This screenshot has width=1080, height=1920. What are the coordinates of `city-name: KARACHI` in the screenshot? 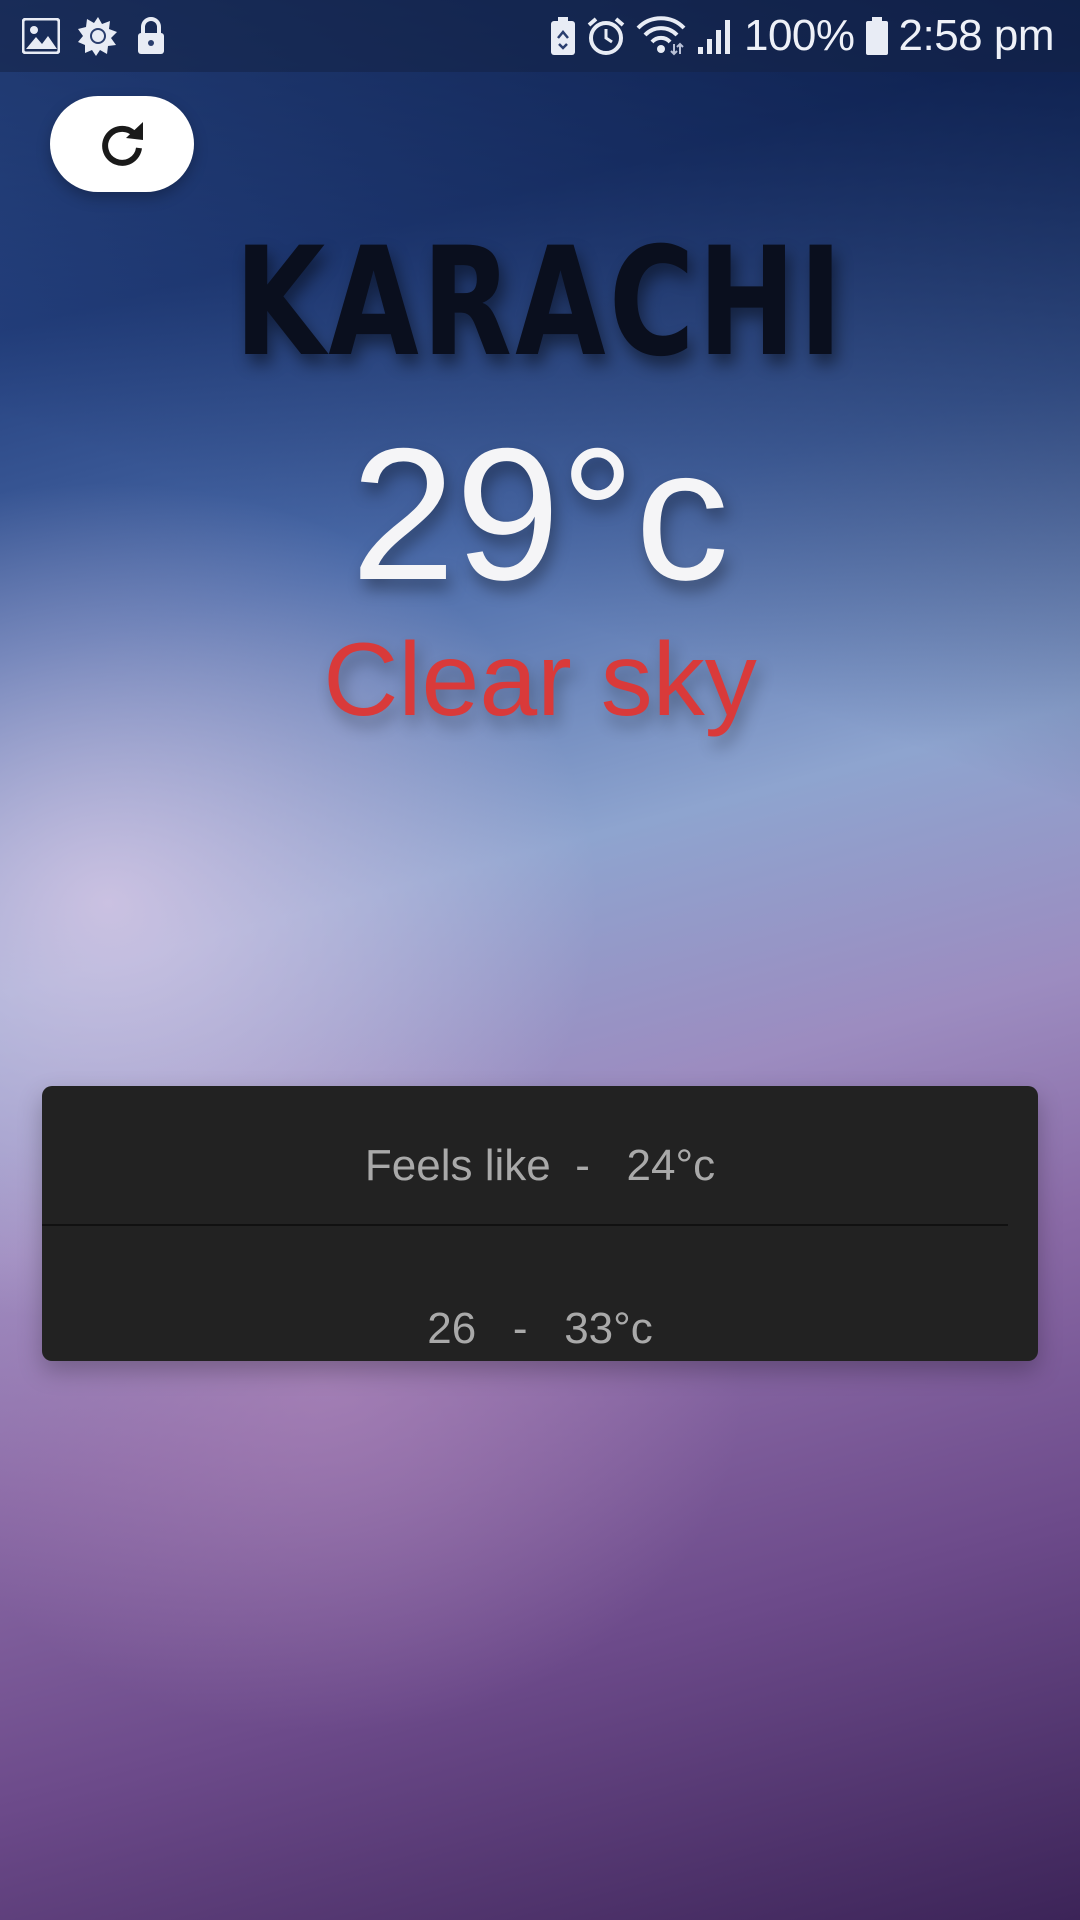 It's located at (540, 303).